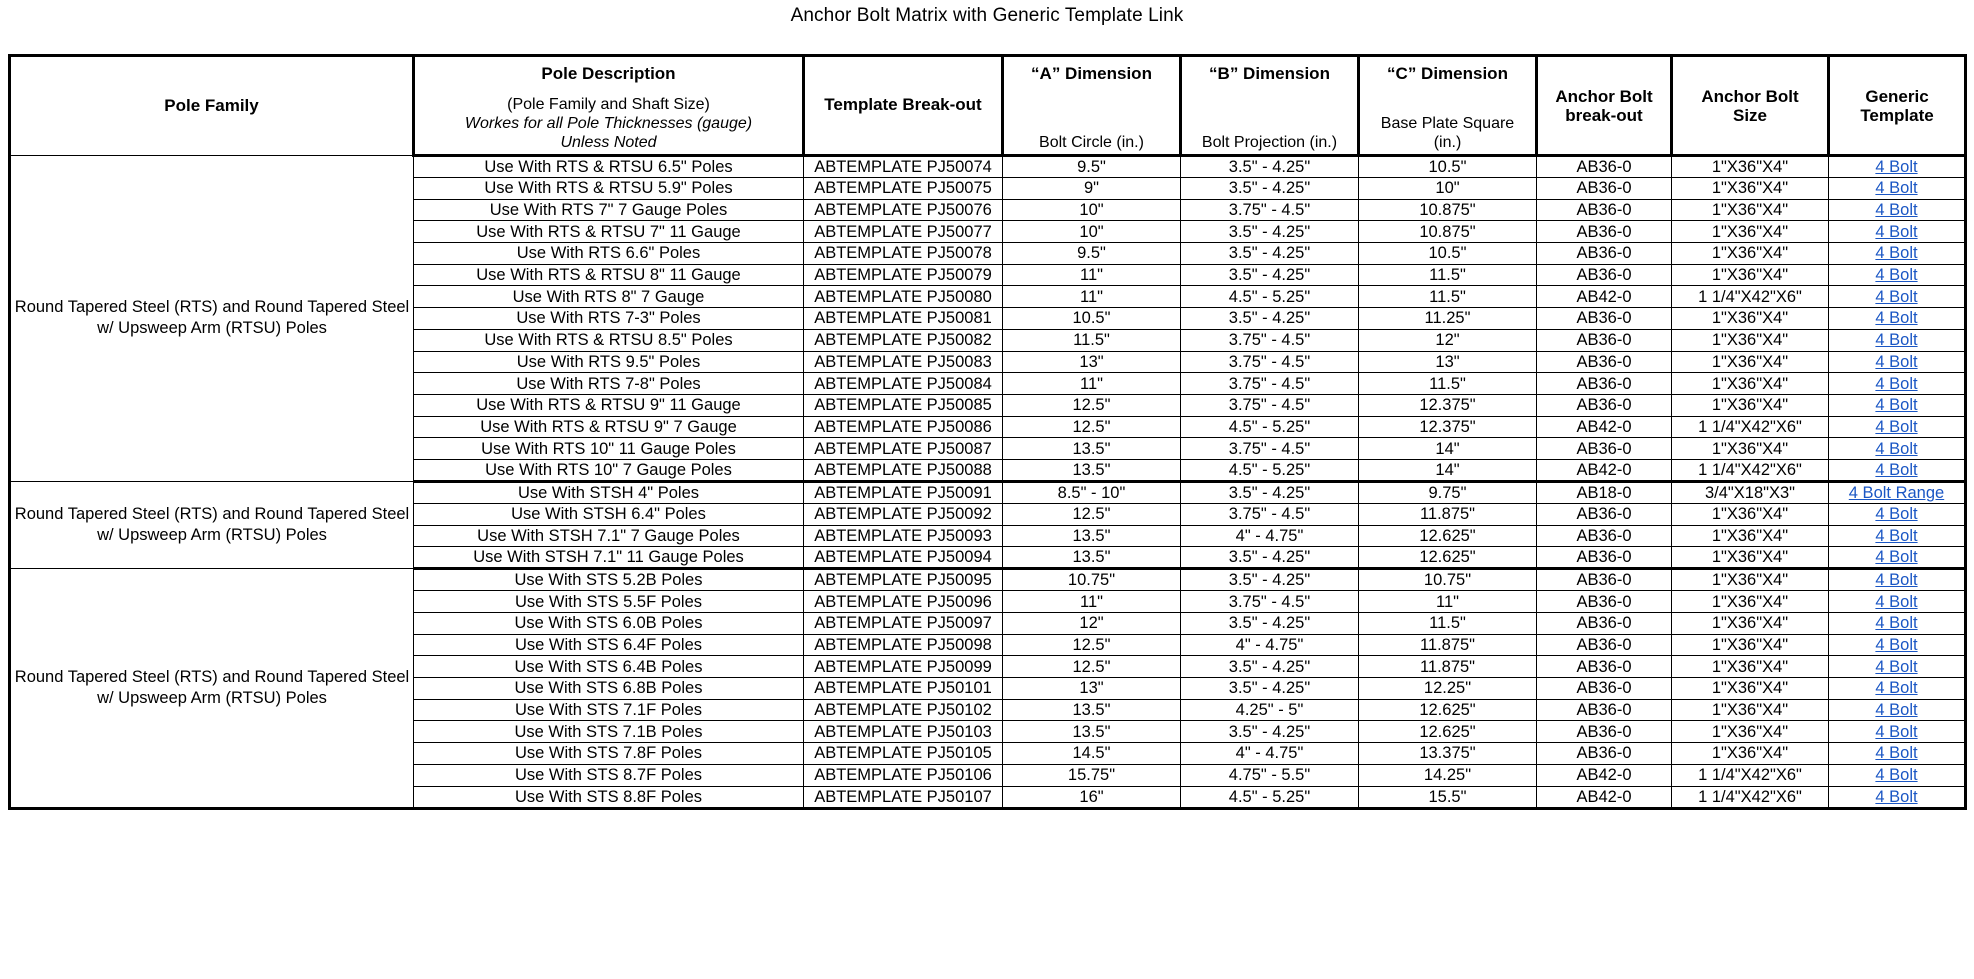 The width and height of the screenshot is (1974, 979). I want to click on pole-description-cell: Use With RTS 7-8" Poles, so click(608, 383).